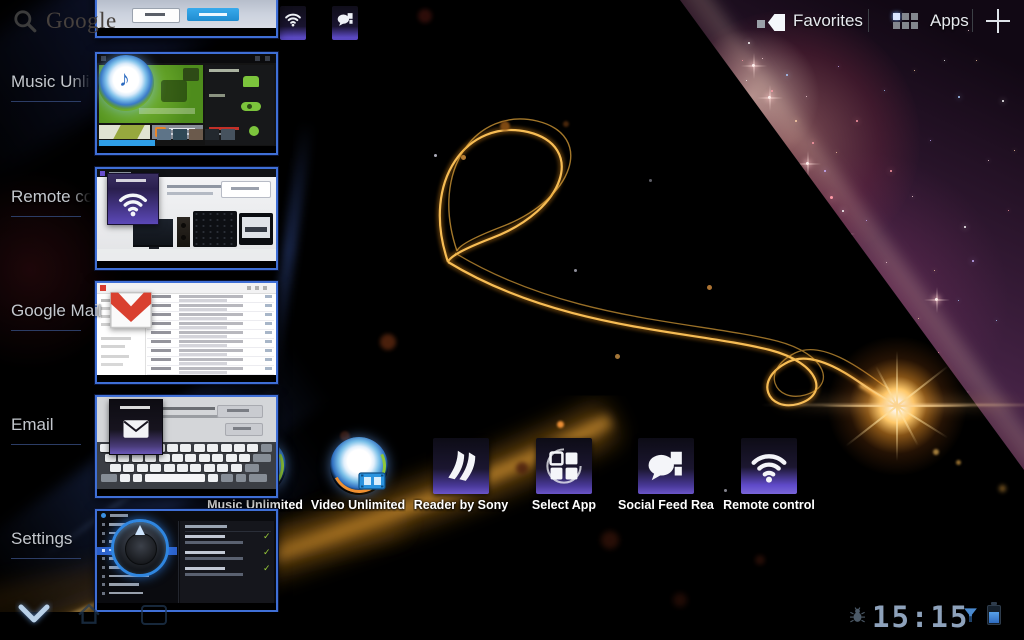 This screenshot has width=1024, height=640. What do you see at coordinates (949, 21) in the screenshot?
I see `apps-button: Apps` at bounding box center [949, 21].